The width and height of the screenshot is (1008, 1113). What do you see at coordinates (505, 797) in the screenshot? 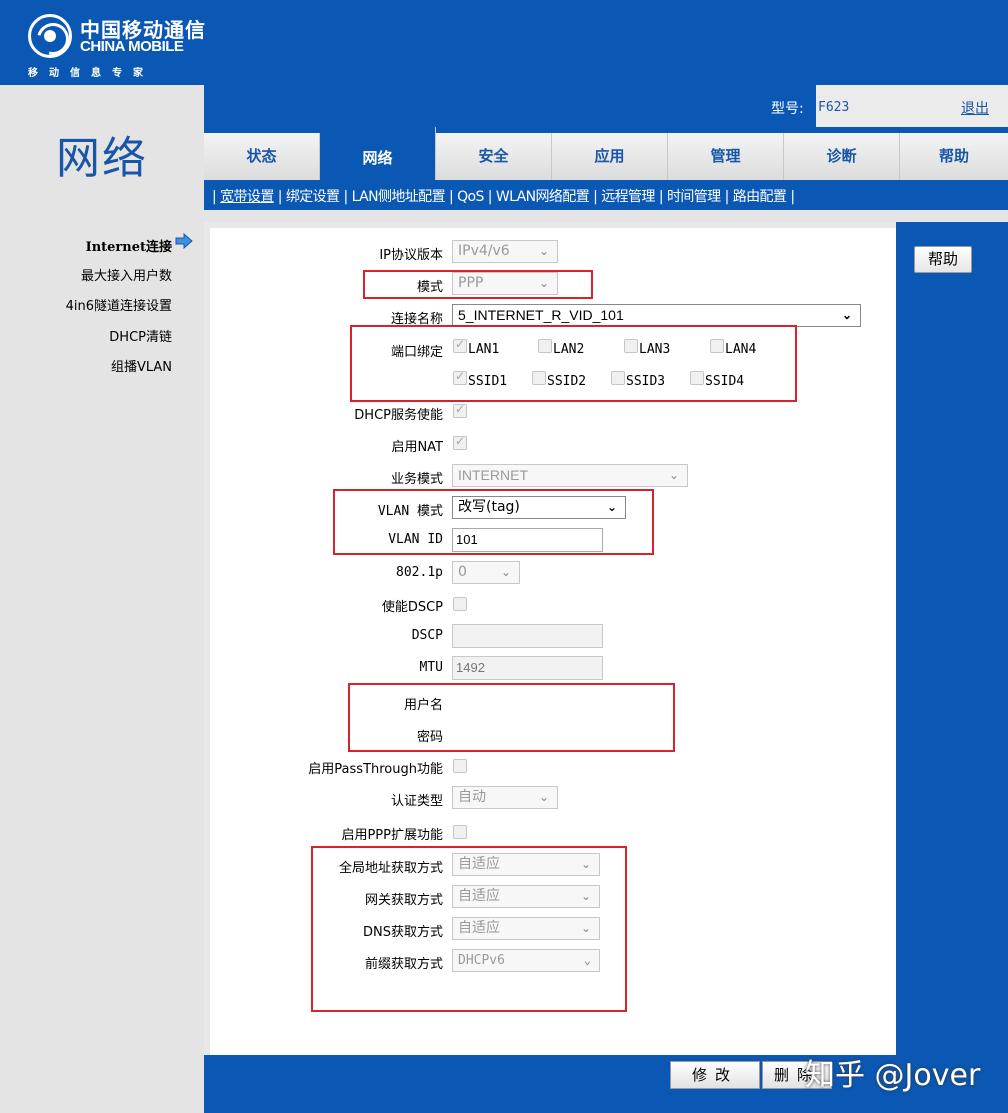
I see `auth-type-select: 自动 ⌄` at bounding box center [505, 797].